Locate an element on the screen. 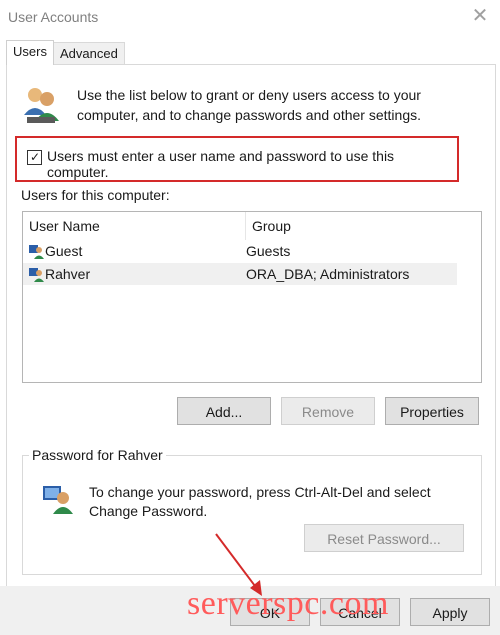 Image resolution: width=500 pixels, height=635 pixels. table-row: Rahver ORA_DBA; Administrators is located at coordinates (240, 274).